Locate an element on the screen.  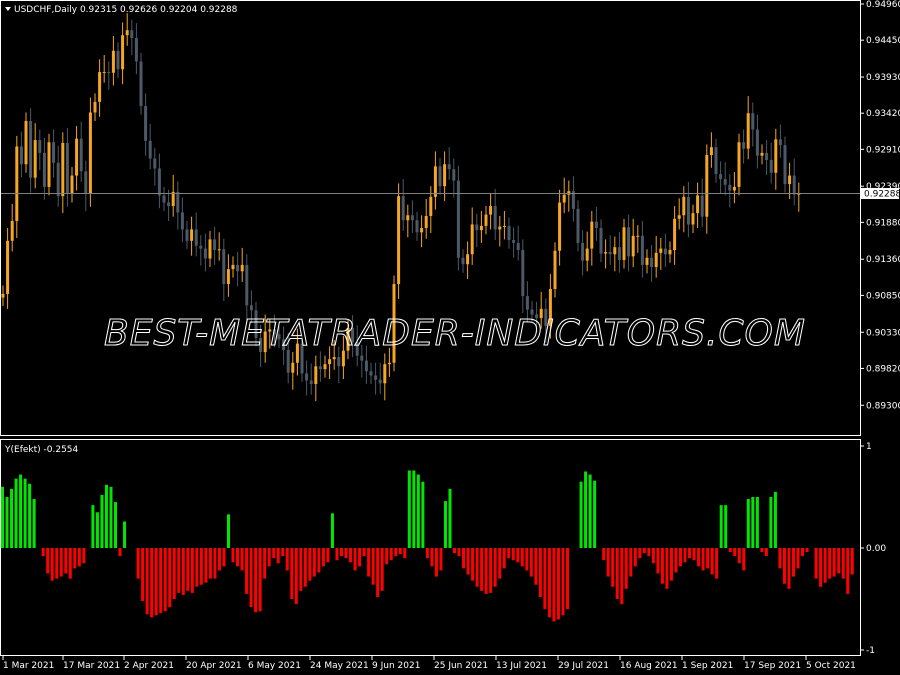
y-tick-label: 0.89820 is located at coordinates (883, 369).